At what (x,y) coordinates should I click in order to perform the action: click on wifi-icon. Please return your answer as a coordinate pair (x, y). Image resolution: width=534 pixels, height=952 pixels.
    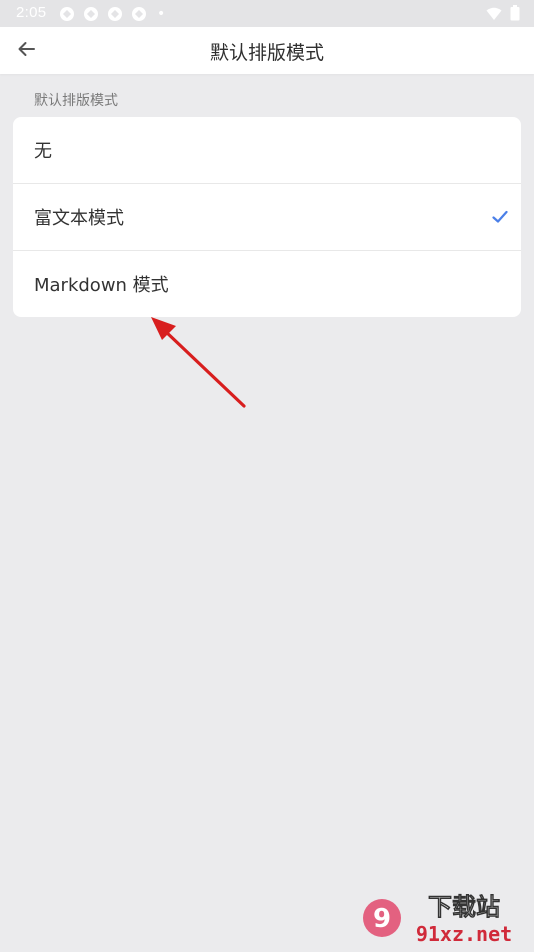
    Looking at the image, I should click on (494, 15).